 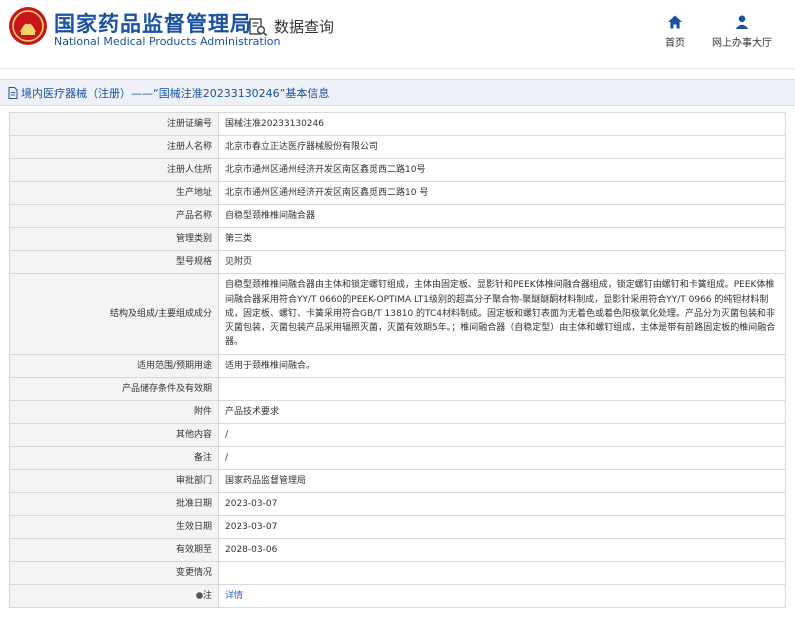 I want to click on table-row: 型号规格 见附页, so click(x=397, y=262).